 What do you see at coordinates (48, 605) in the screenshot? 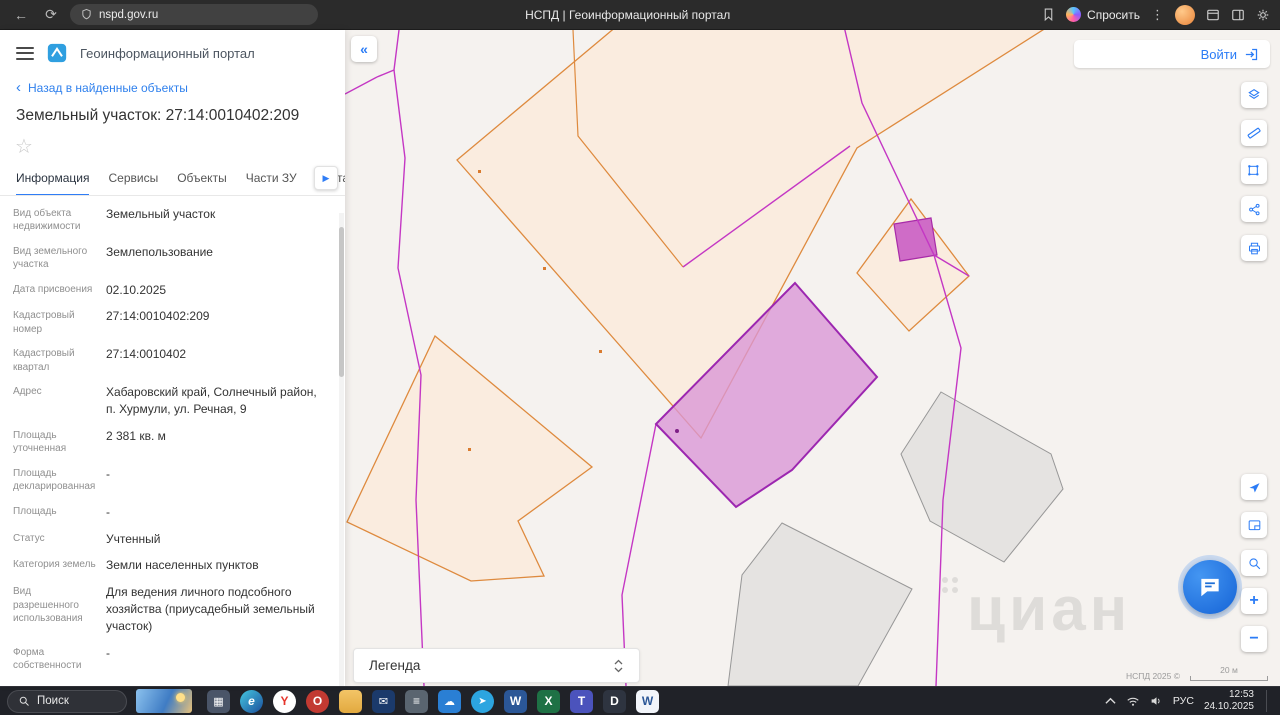
I see `field-label: Вид разрешенного использования` at bounding box center [48, 605].